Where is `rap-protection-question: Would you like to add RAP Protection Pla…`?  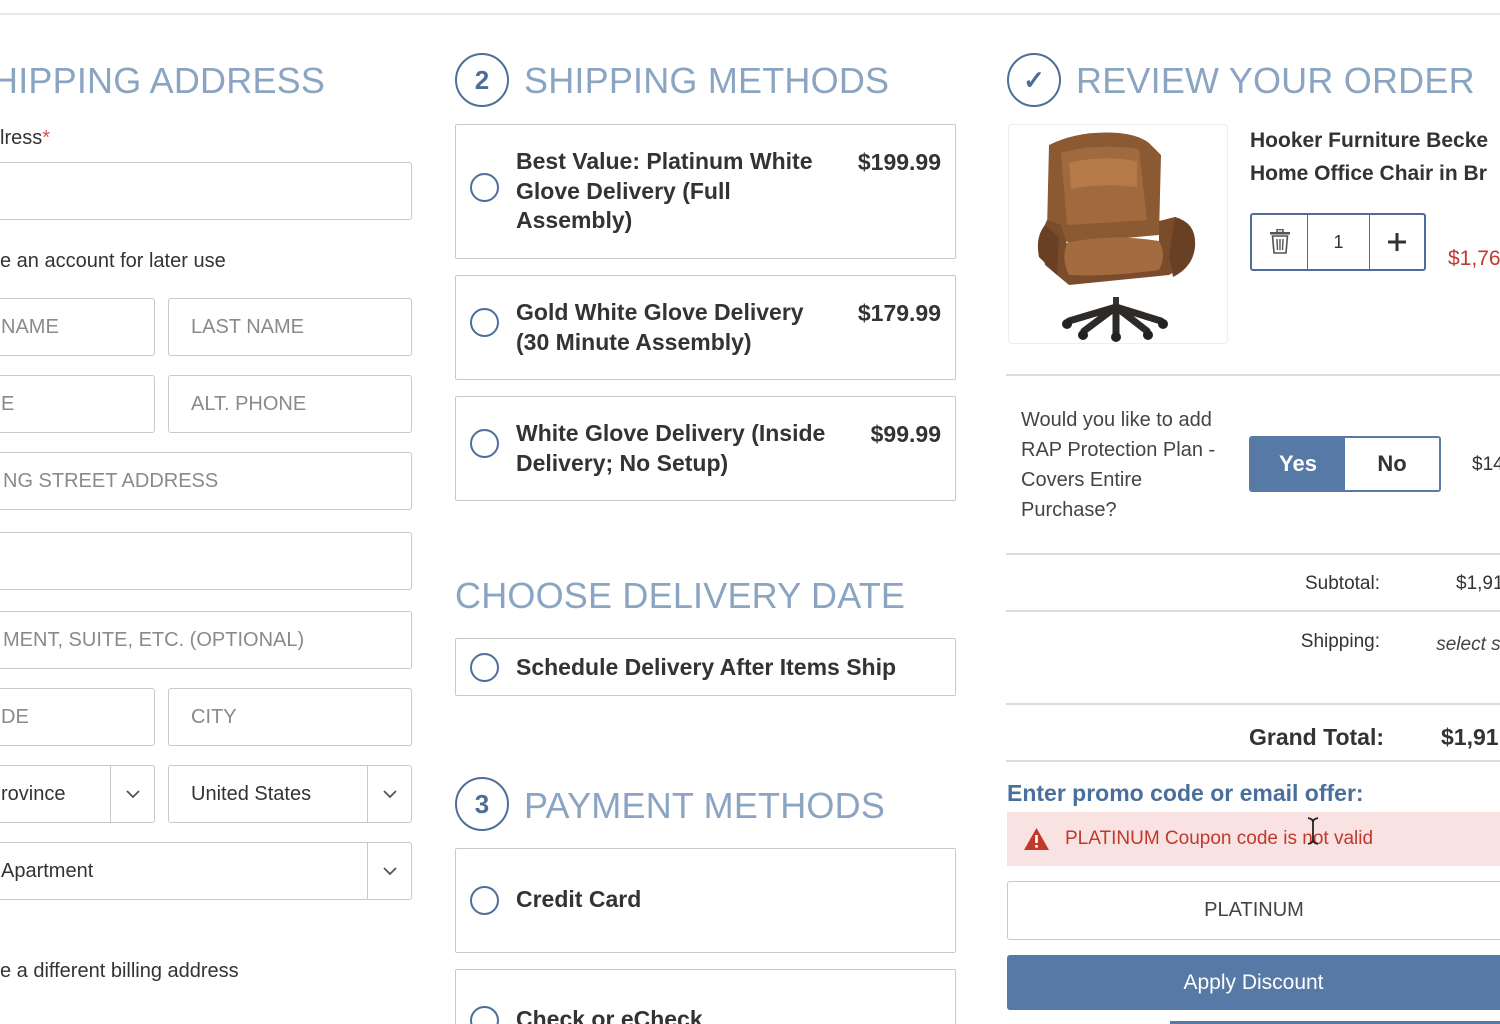
rap-protection-question: Would you like to add RAP Protection Pla… is located at coordinates (1118, 465).